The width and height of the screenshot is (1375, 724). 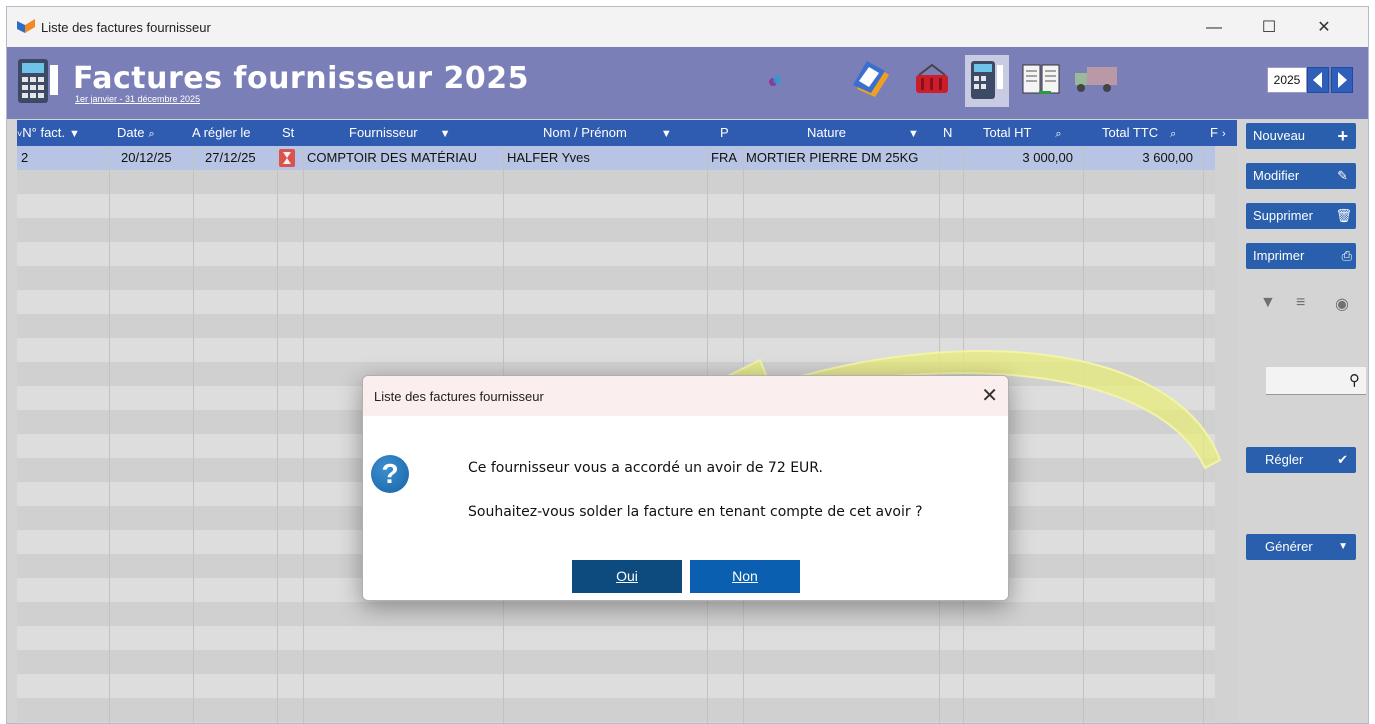 I want to click on printer-icon: ⎙, so click(x=1346, y=255).